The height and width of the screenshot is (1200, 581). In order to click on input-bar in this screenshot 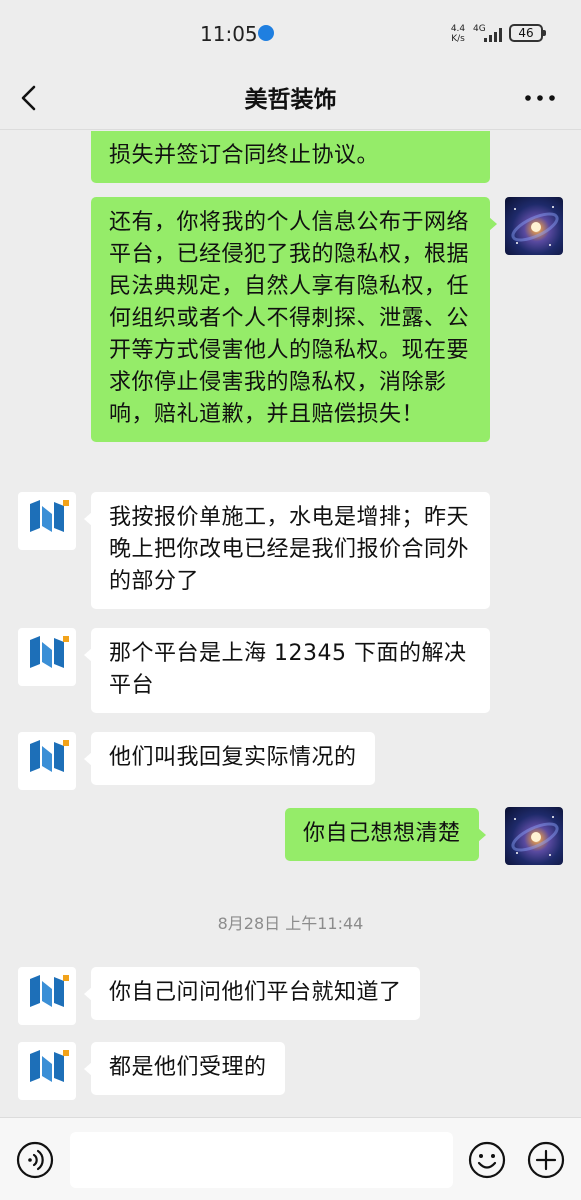, I will do `click(290, 1158)`.